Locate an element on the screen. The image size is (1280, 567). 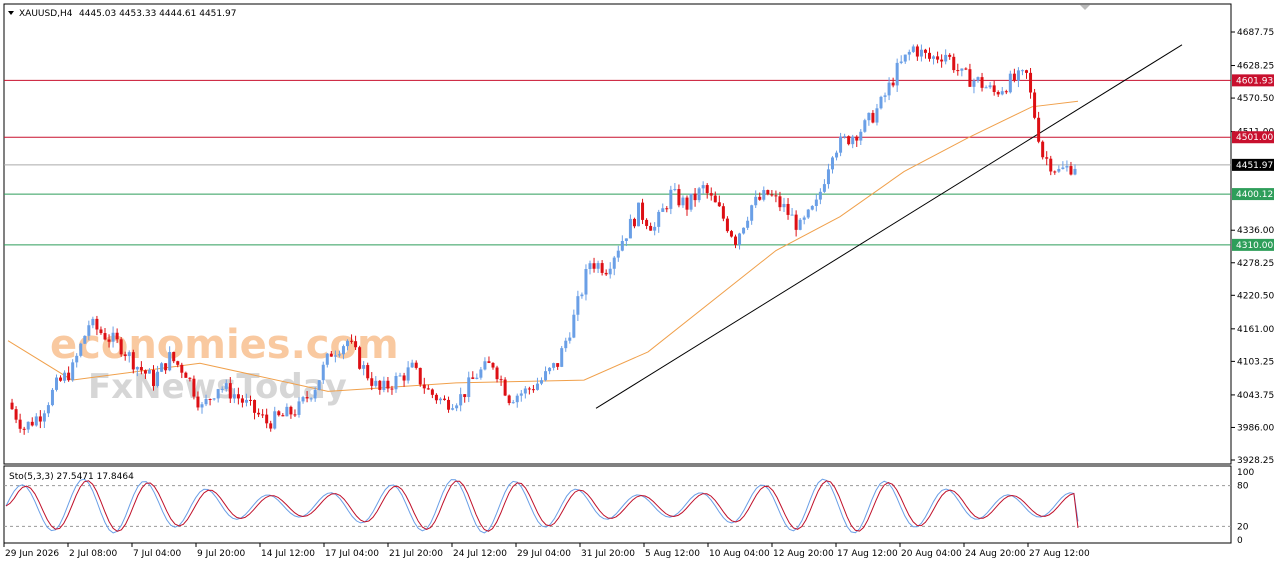
price-tick-label: 4278.25 is located at coordinates (1255, 264).